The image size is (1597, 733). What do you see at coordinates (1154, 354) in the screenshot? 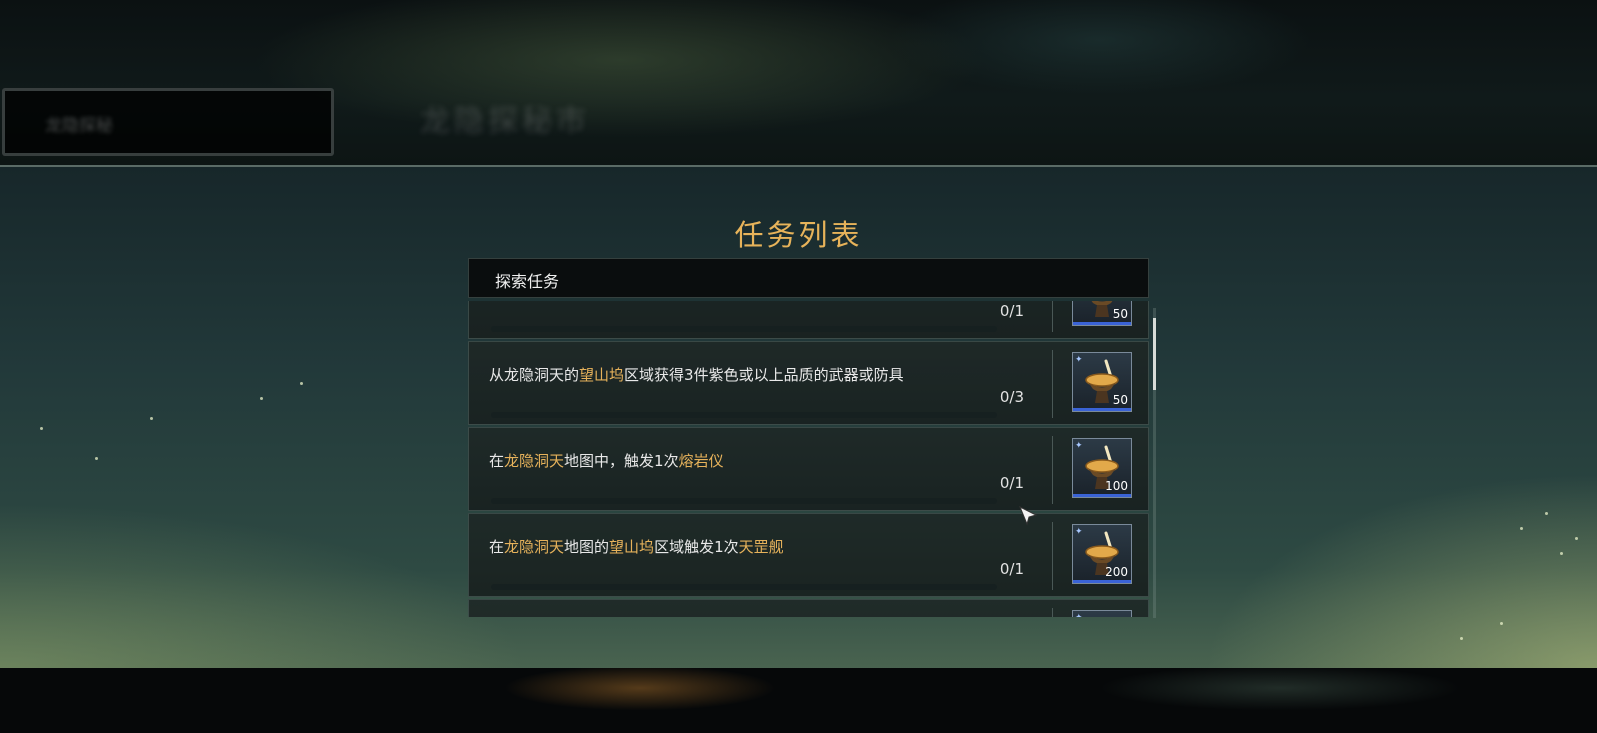
I see `scrollbar-thumb` at bounding box center [1154, 354].